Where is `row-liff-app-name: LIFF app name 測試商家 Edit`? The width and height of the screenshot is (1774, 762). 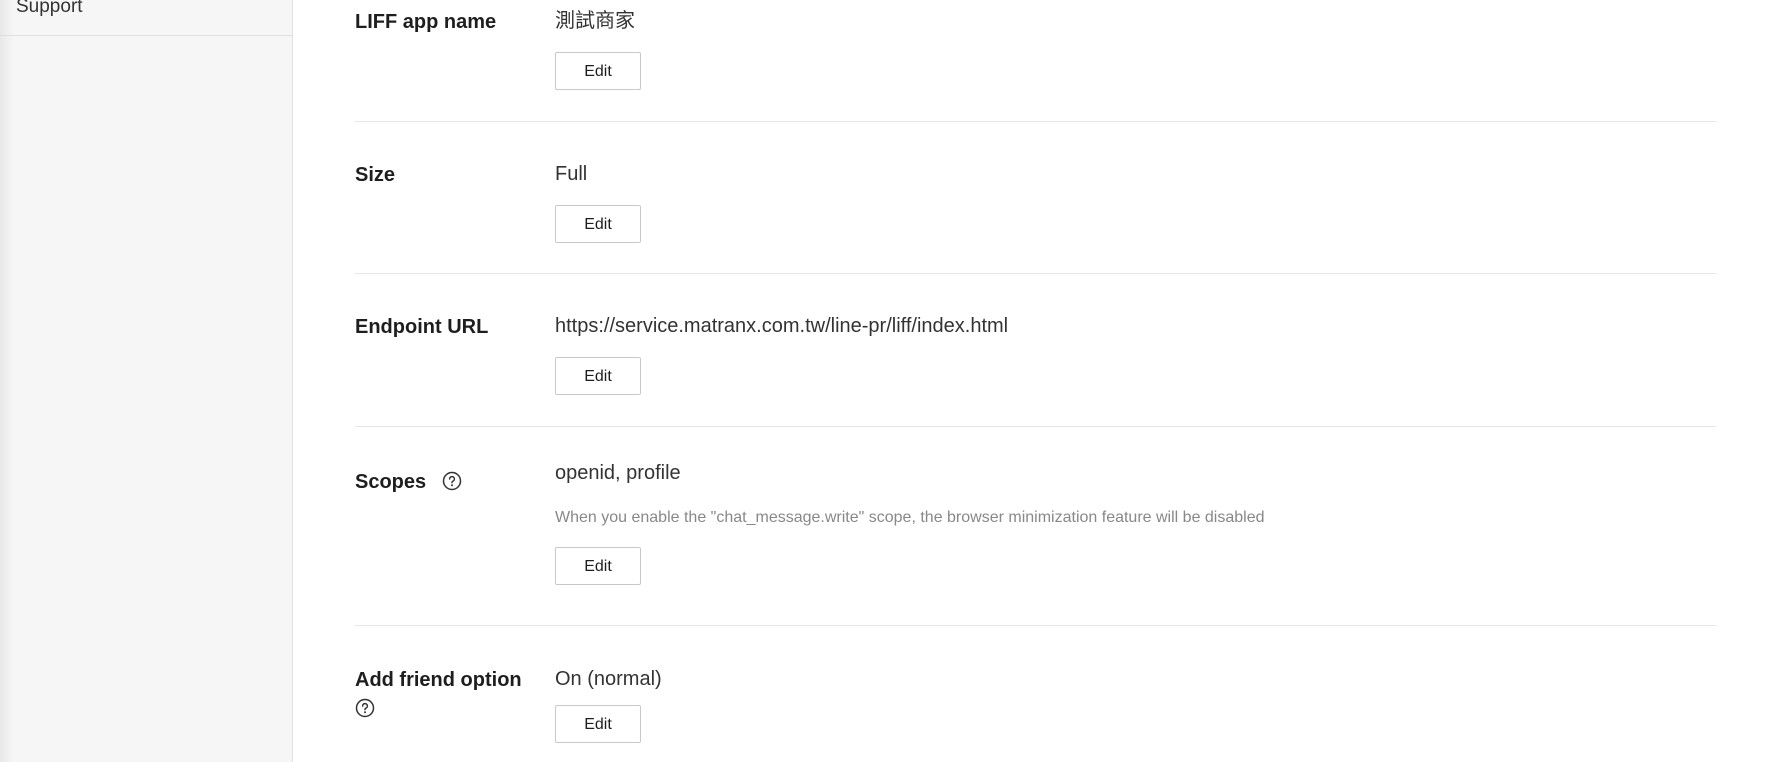 row-liff-app-name: LIFF app name 測試商家 Edit is located at coordinates (1035, 61).